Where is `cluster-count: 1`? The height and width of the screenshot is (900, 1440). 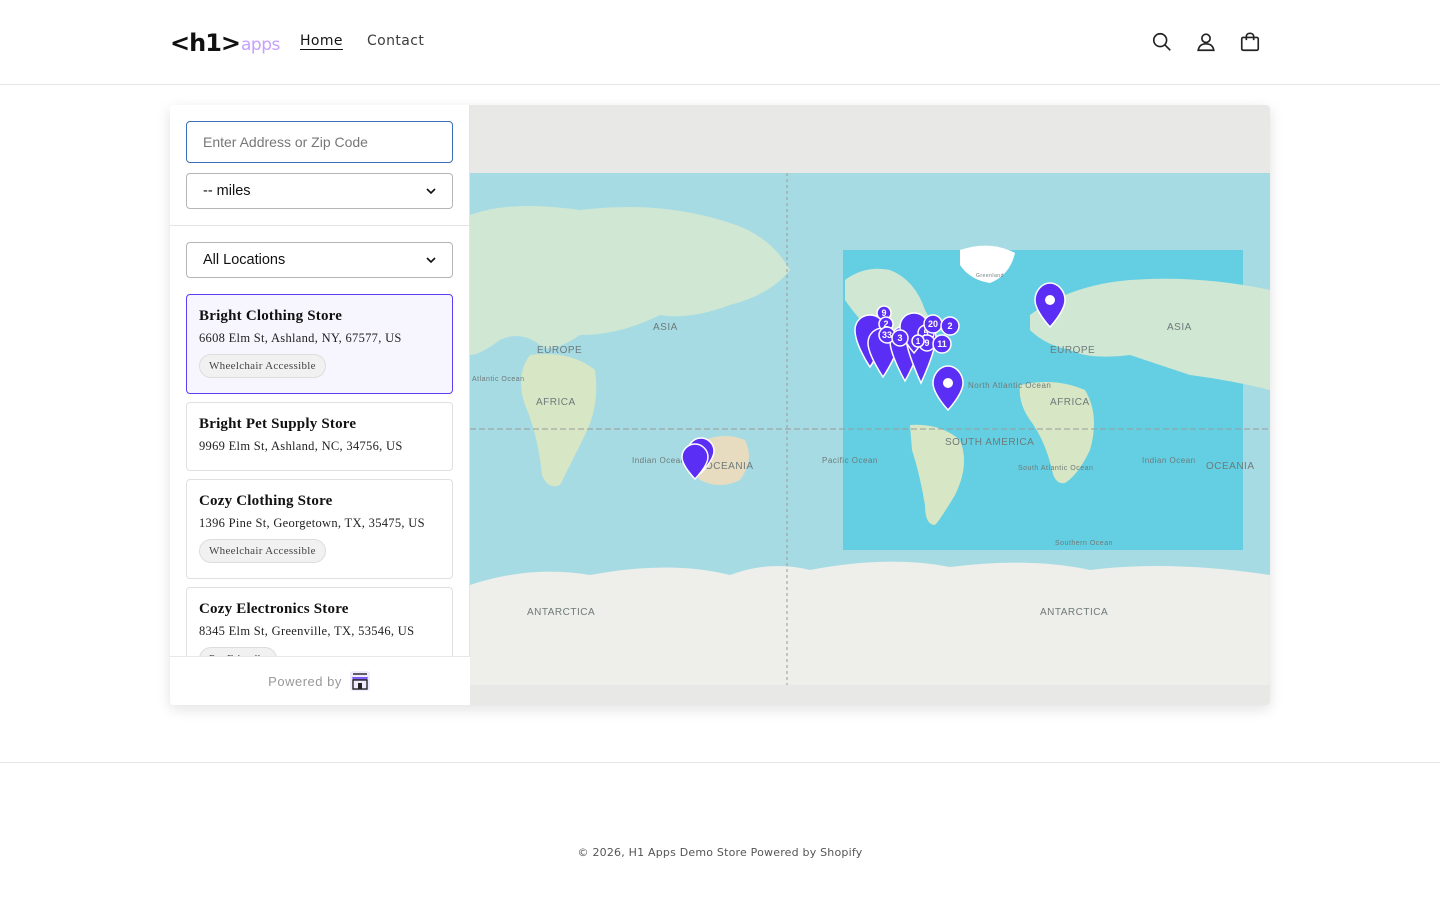 cluster-count: 1 is located at coordinates (918, 341).